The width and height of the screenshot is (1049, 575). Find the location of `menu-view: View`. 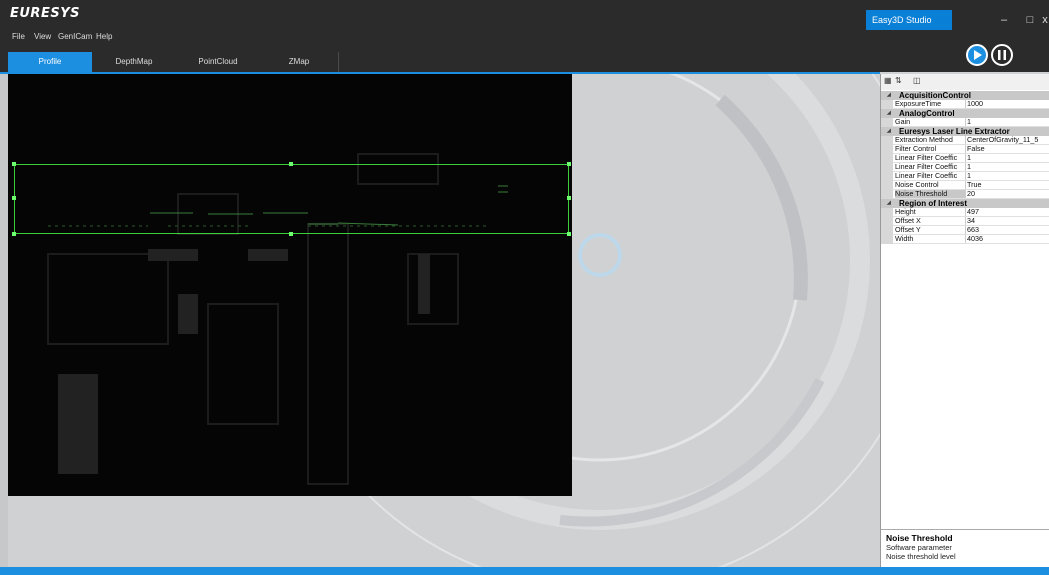

menu-view: View is located at coordinates (42, 36).